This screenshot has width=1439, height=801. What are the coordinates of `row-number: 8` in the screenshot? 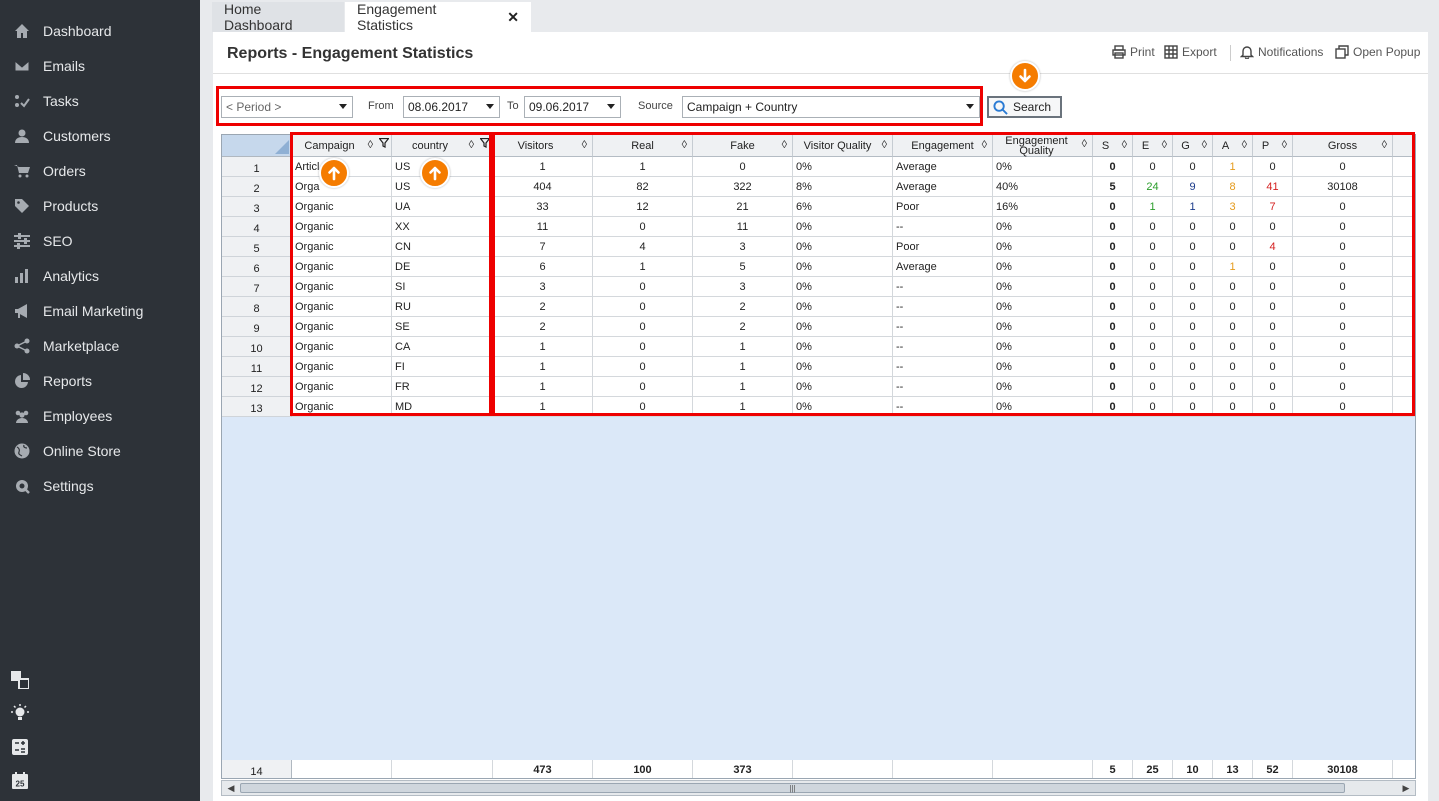 It's located at (257, 307).